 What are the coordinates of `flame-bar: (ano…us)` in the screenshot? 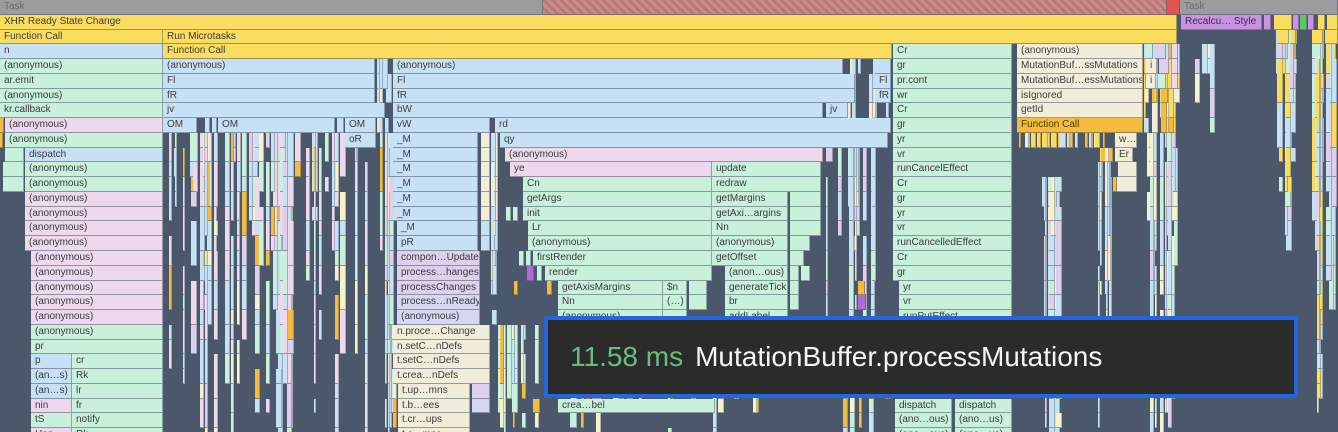 It's located at (983, 420).